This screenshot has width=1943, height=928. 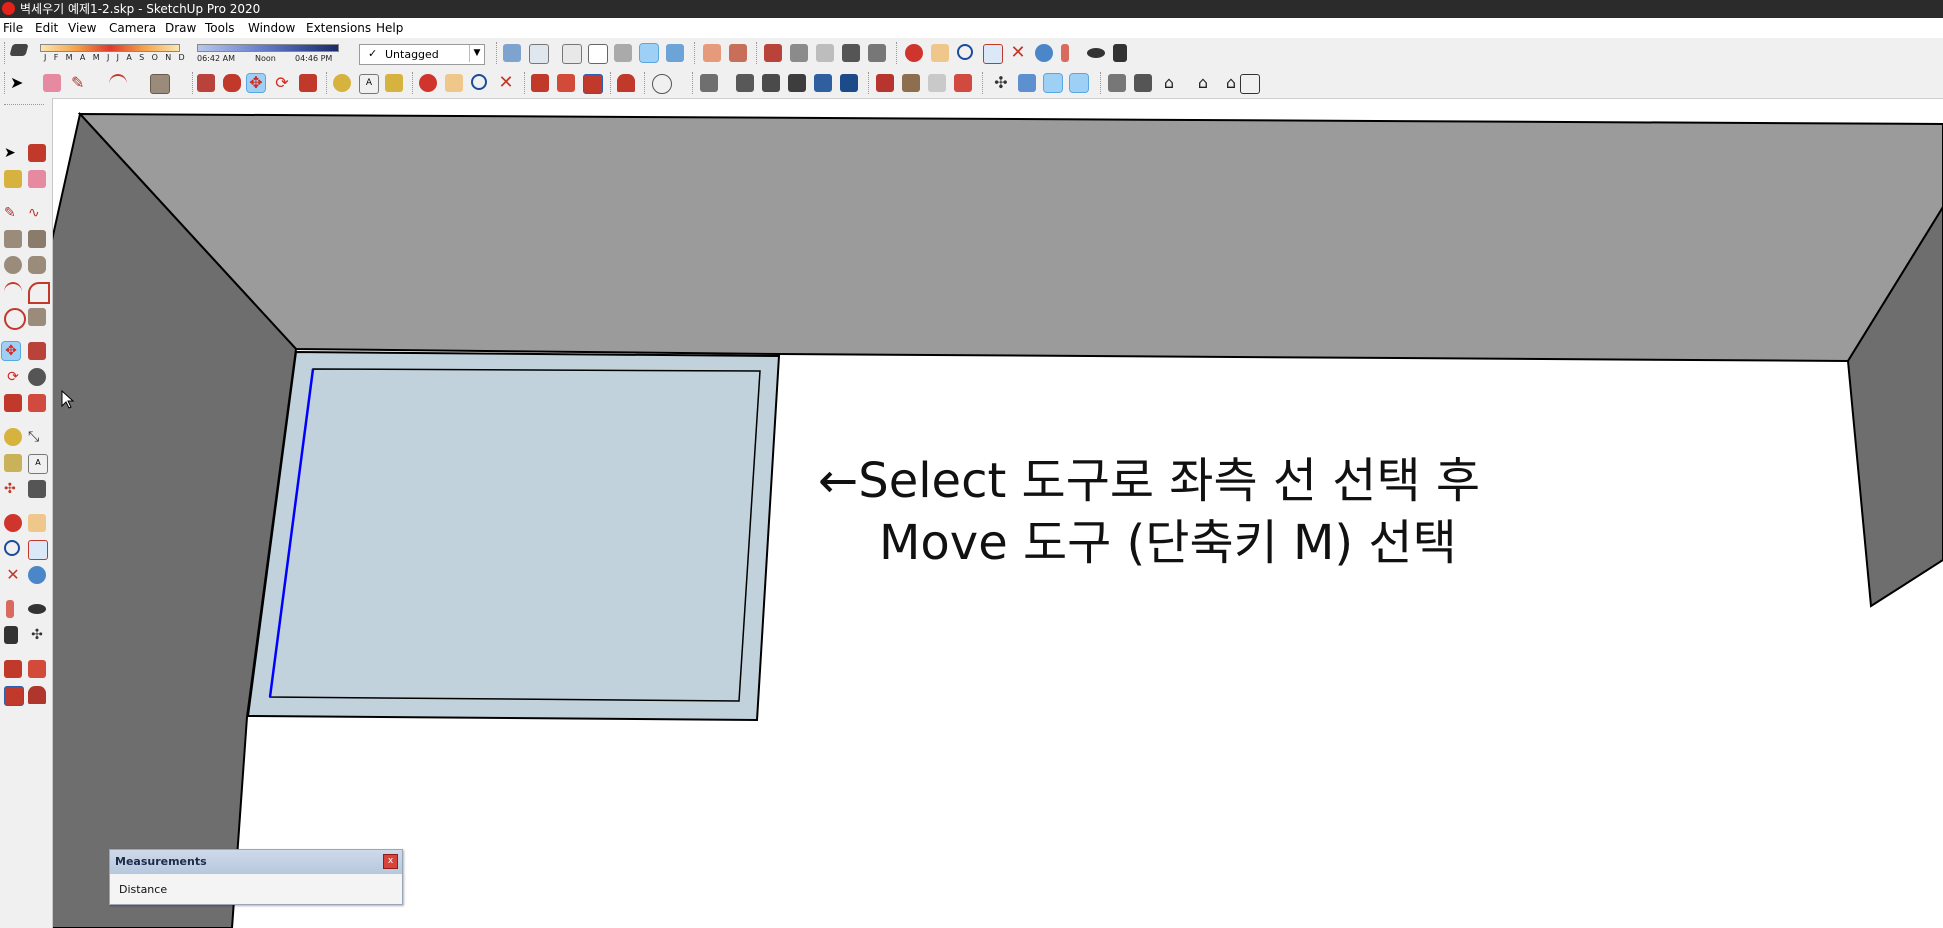 I want to click on iso-right-icon, so click(x=1079, y=83).